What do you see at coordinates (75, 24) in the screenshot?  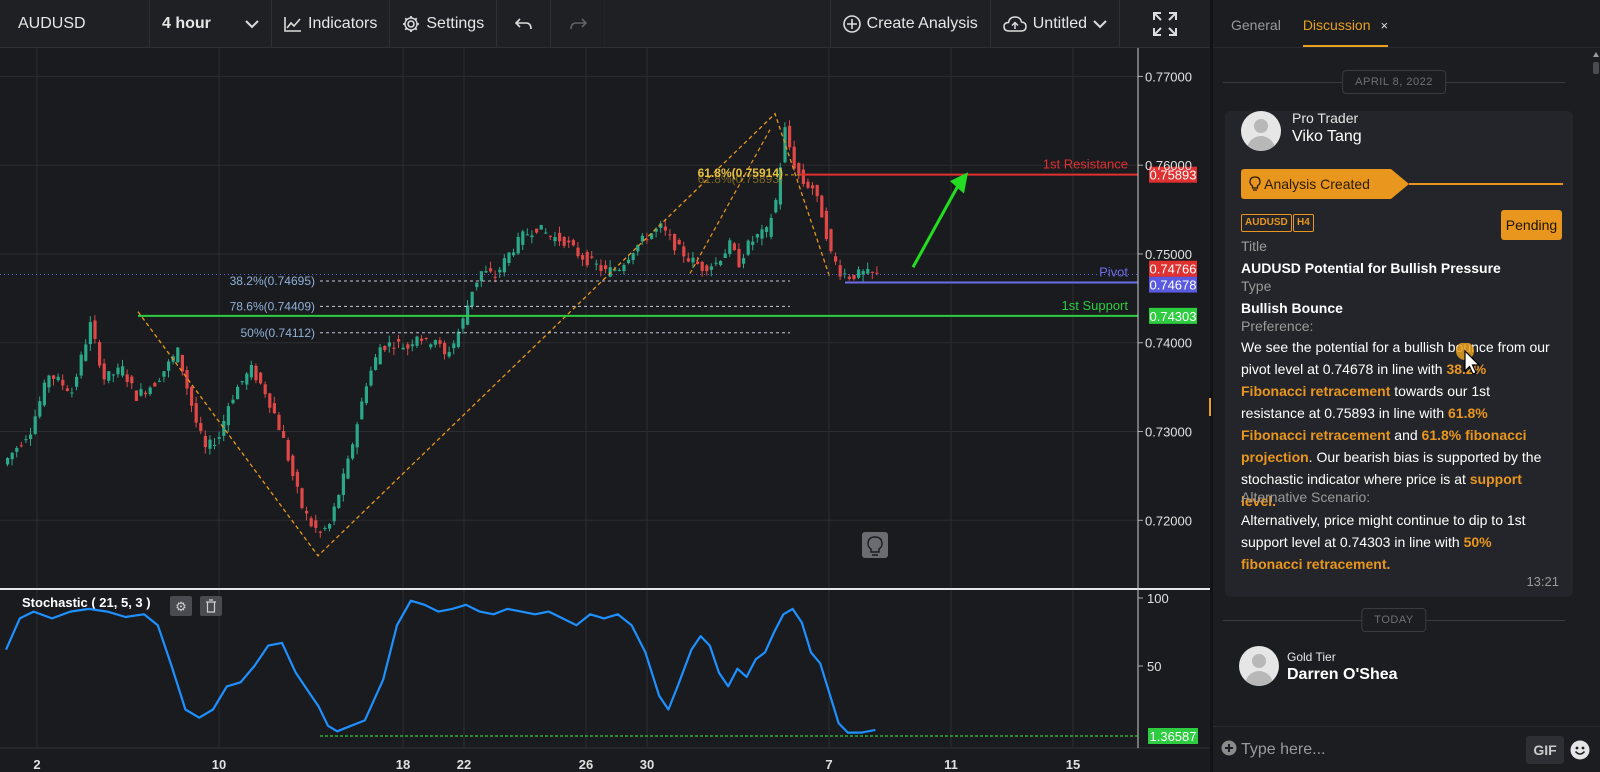 I see `symbol-selector: AUDUSD` at bounding box center [75, 24].